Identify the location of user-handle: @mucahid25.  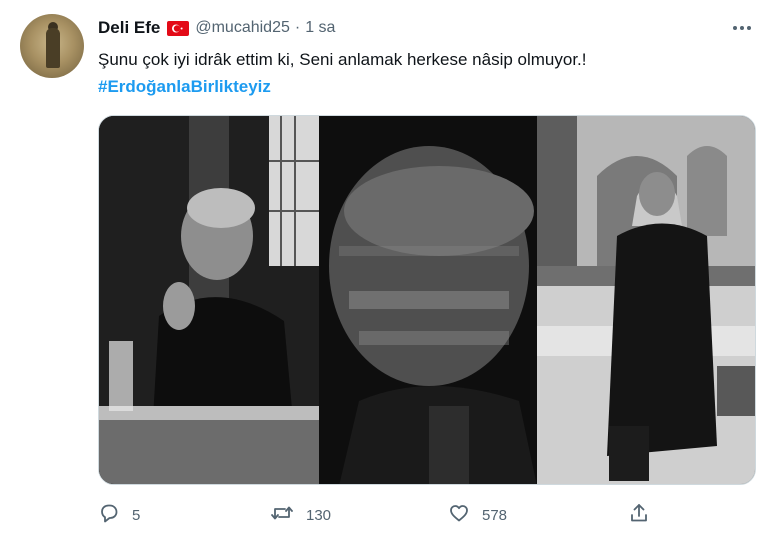
(242, 28).